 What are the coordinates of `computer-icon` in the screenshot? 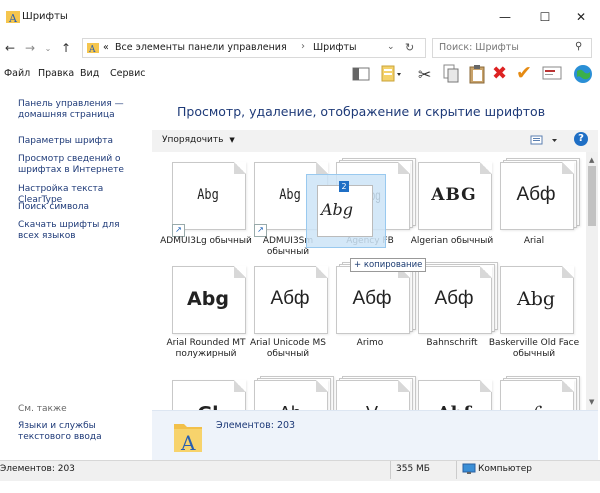 It's located at (469, 470).